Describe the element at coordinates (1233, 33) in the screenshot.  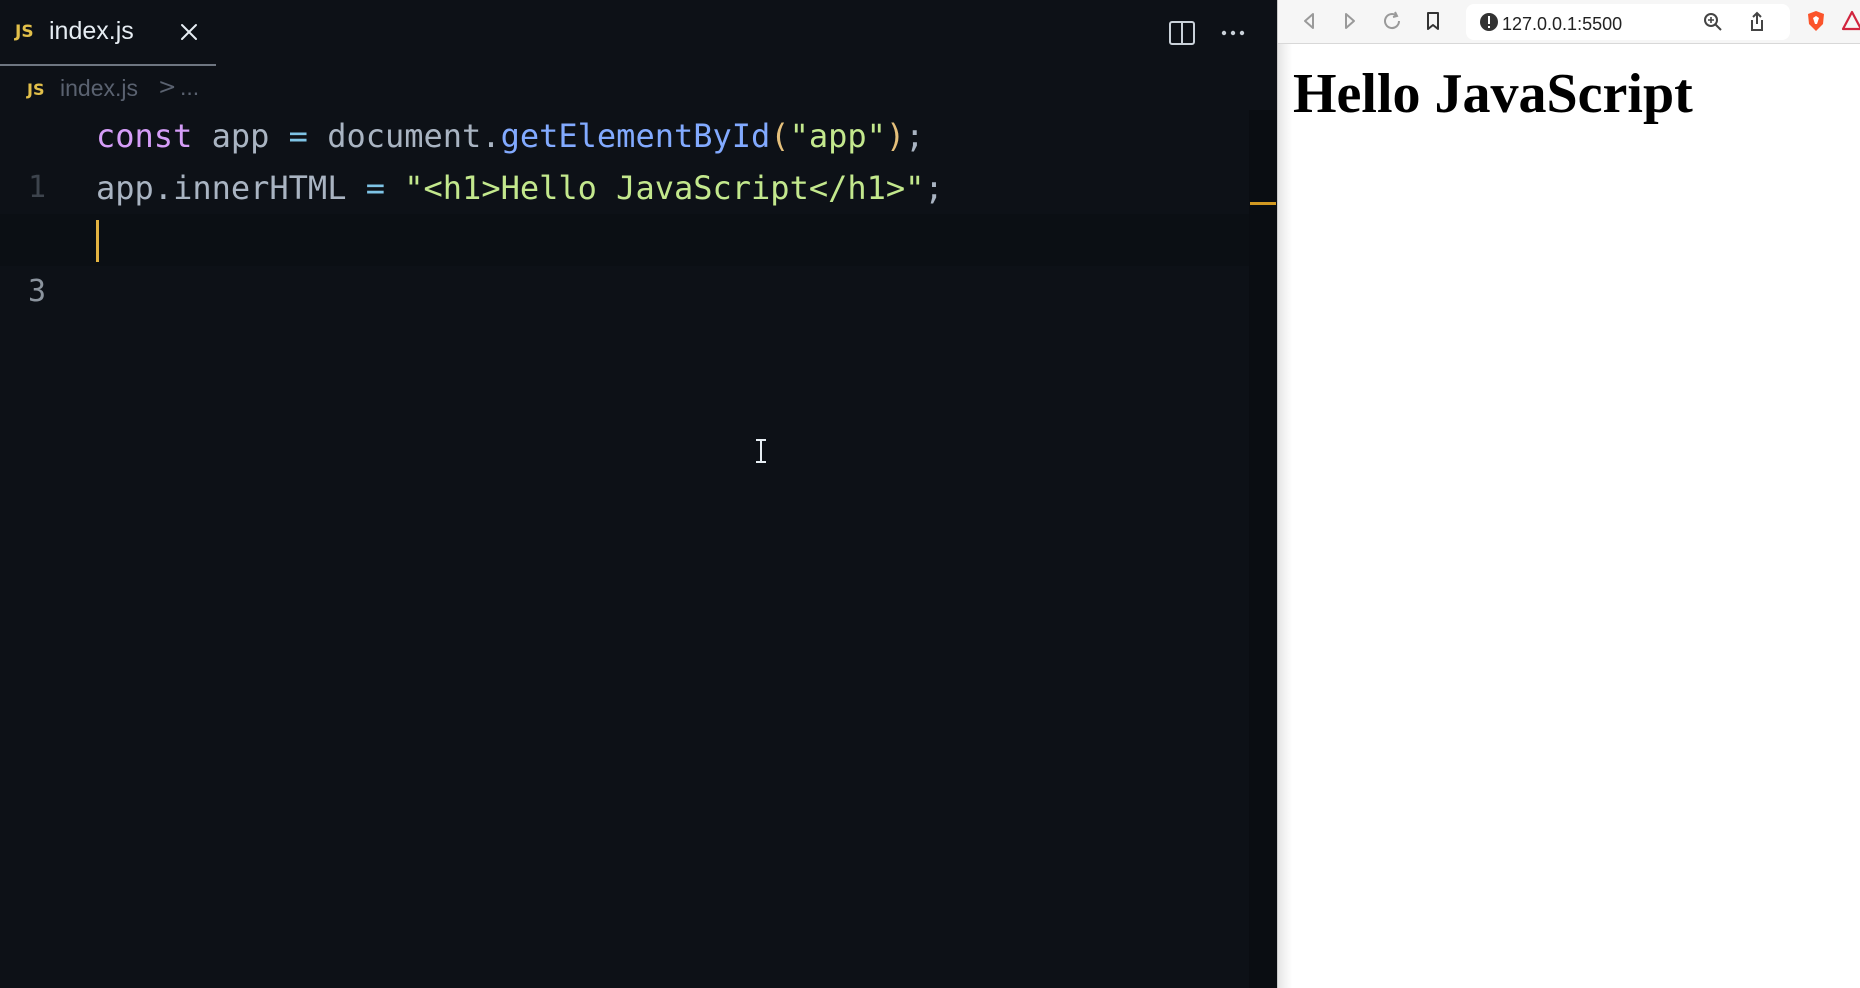
I see `more-actions-icon` at that location.